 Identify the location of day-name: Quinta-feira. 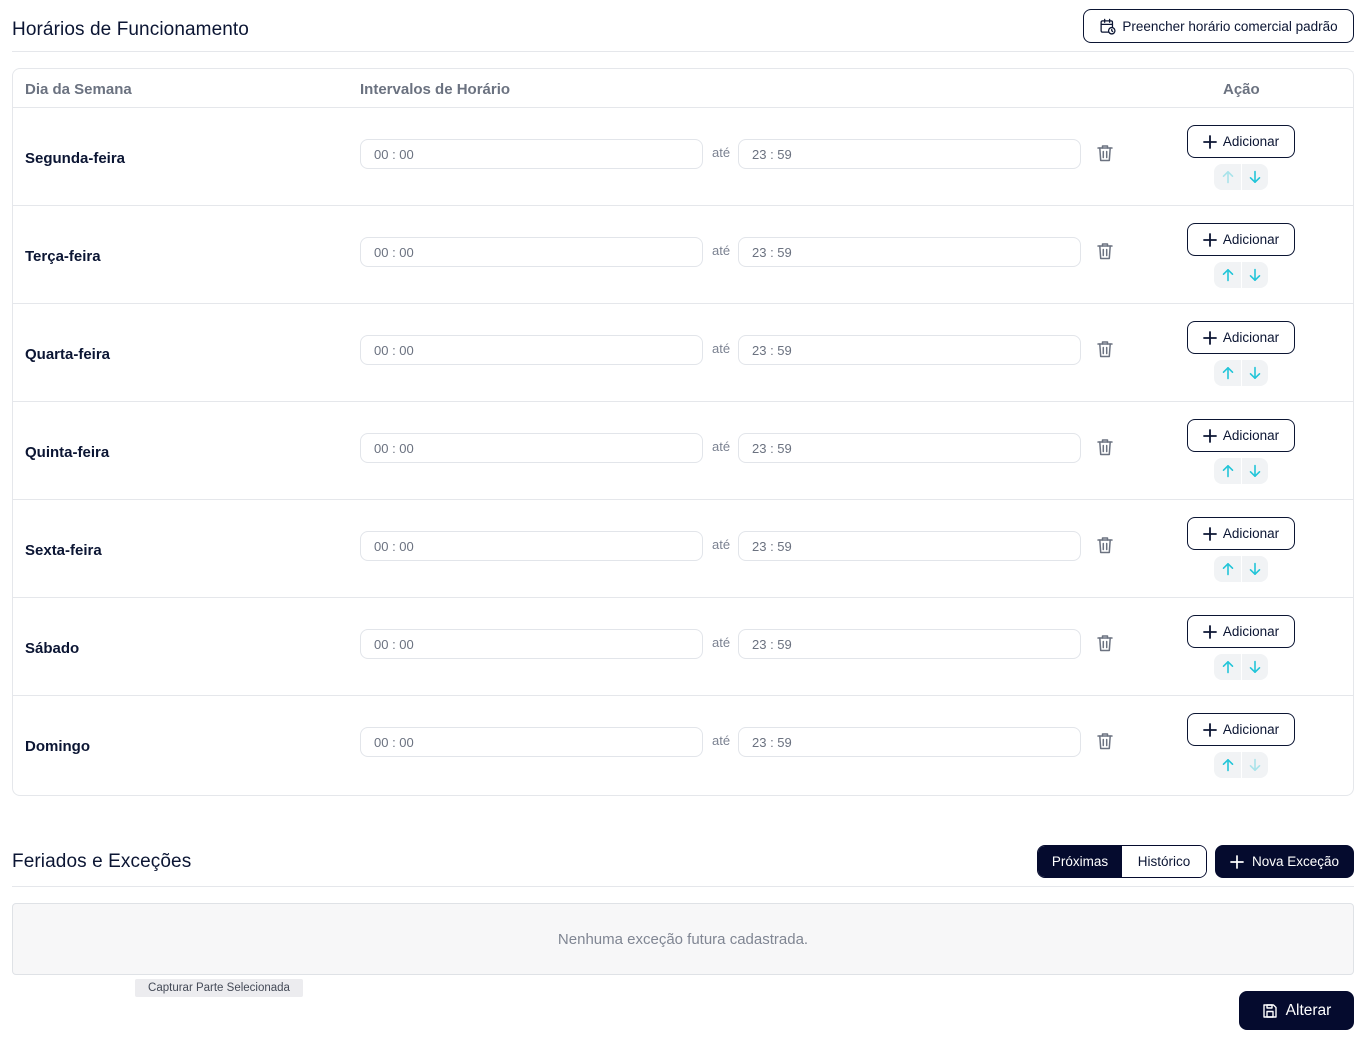
(67, 452).